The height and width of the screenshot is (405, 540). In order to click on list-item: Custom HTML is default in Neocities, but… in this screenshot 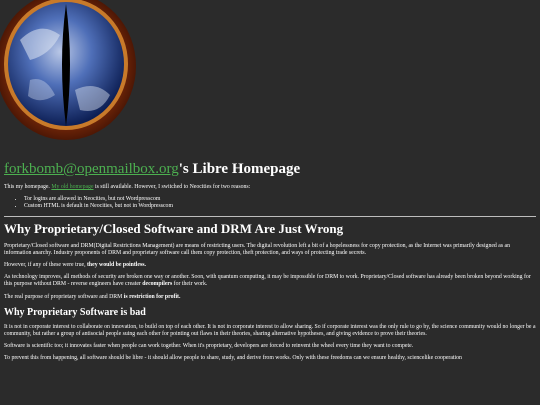, I will do `click(280, 206)`.